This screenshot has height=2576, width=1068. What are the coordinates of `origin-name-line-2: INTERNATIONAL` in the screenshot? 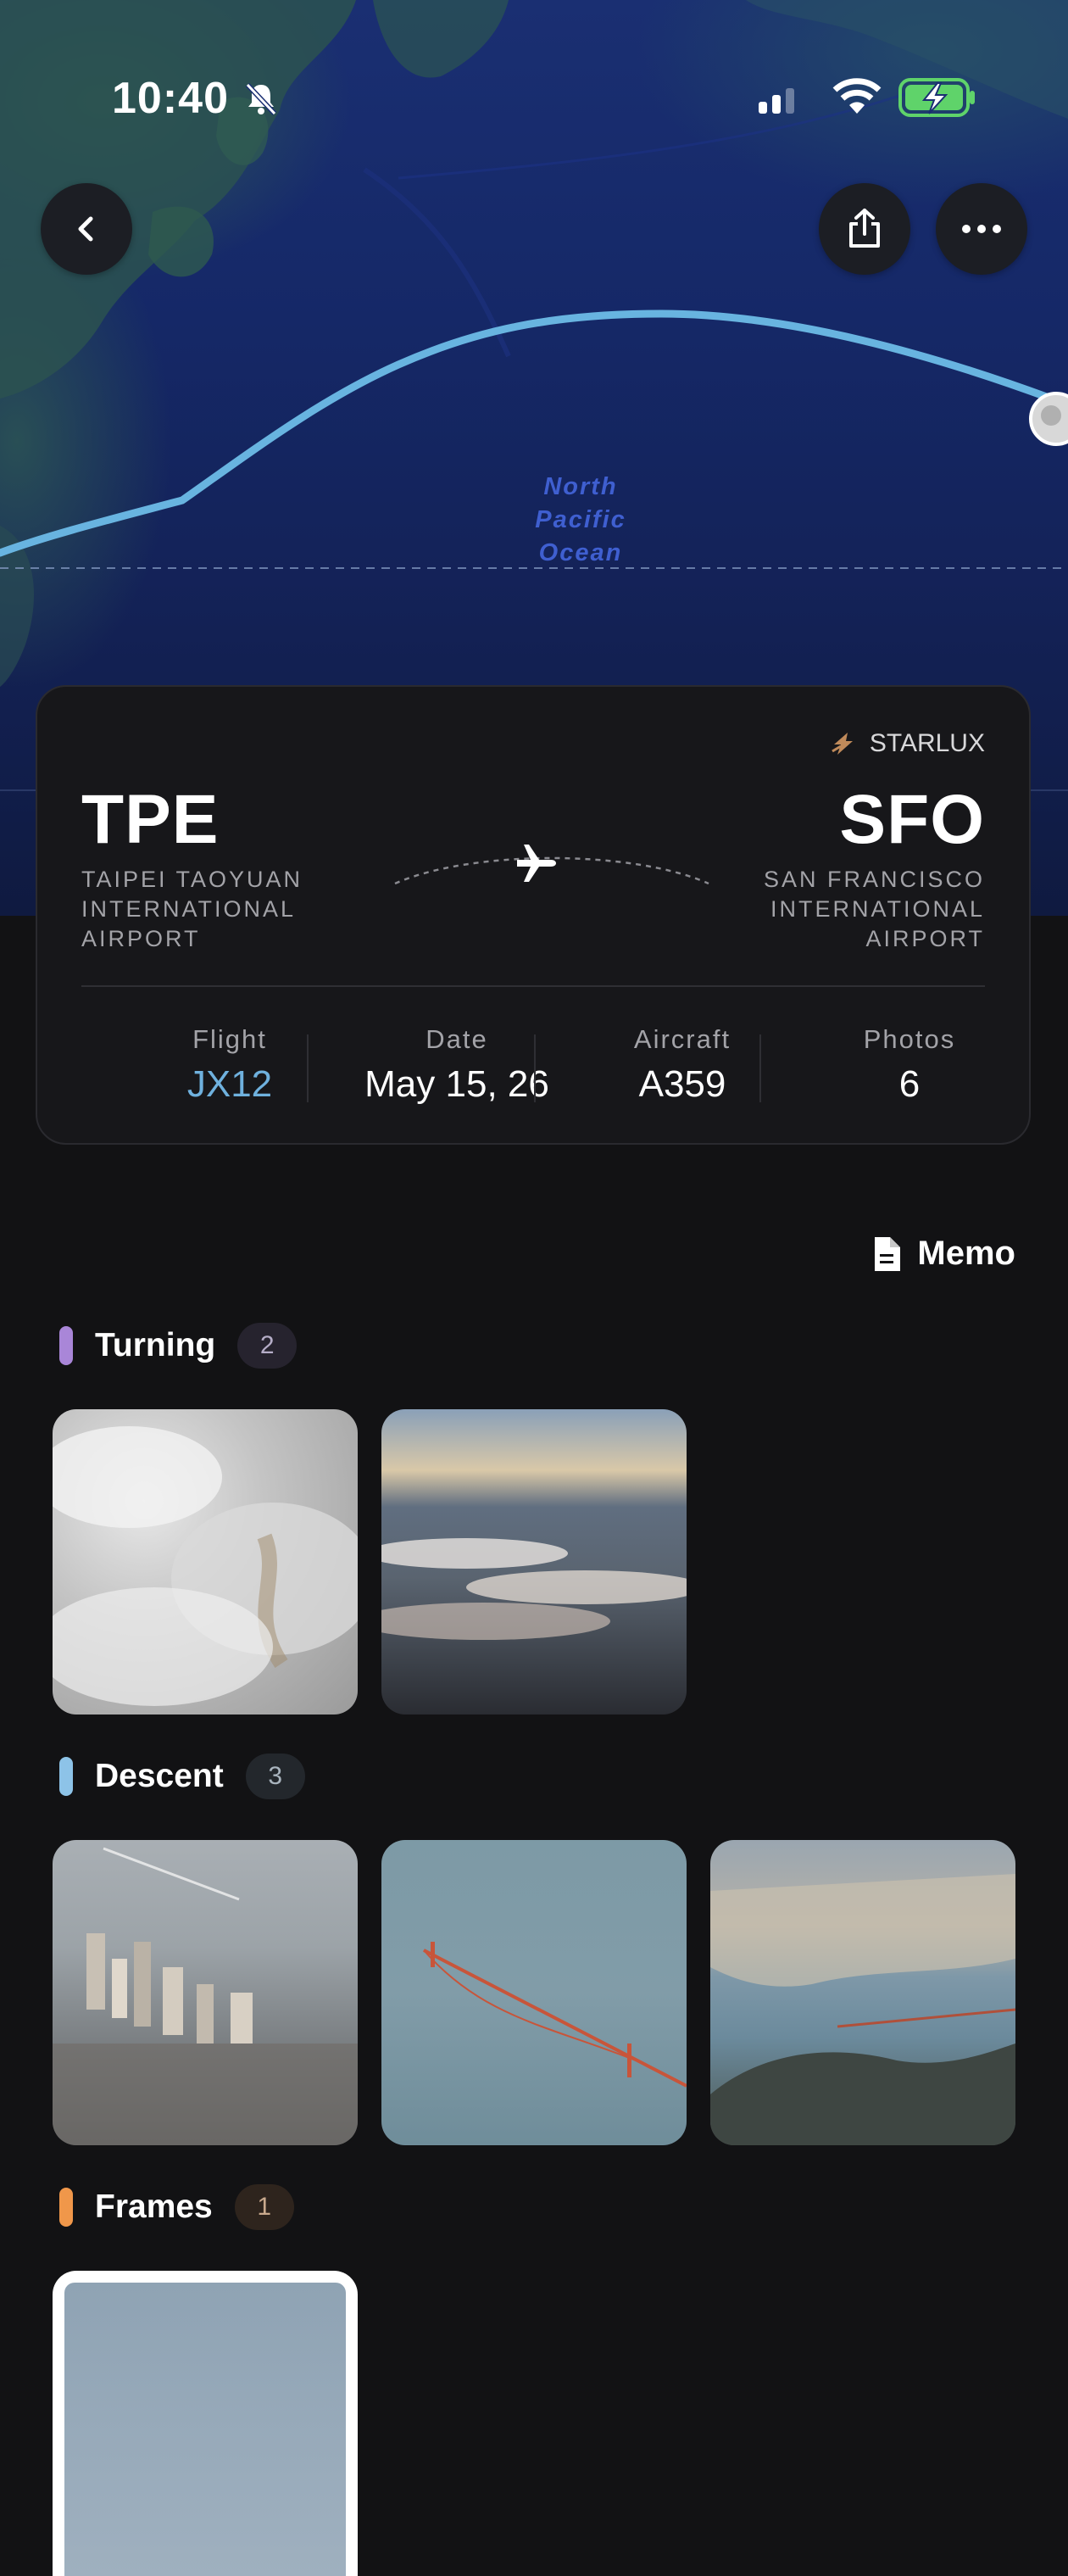 It's located at (189, 909).